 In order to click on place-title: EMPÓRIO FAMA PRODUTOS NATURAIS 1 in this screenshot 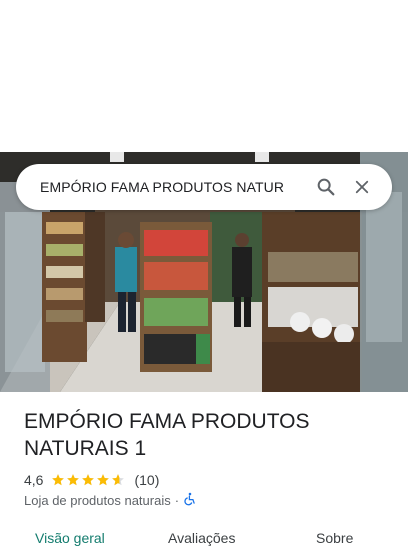, I will do `click(167, 435)`.